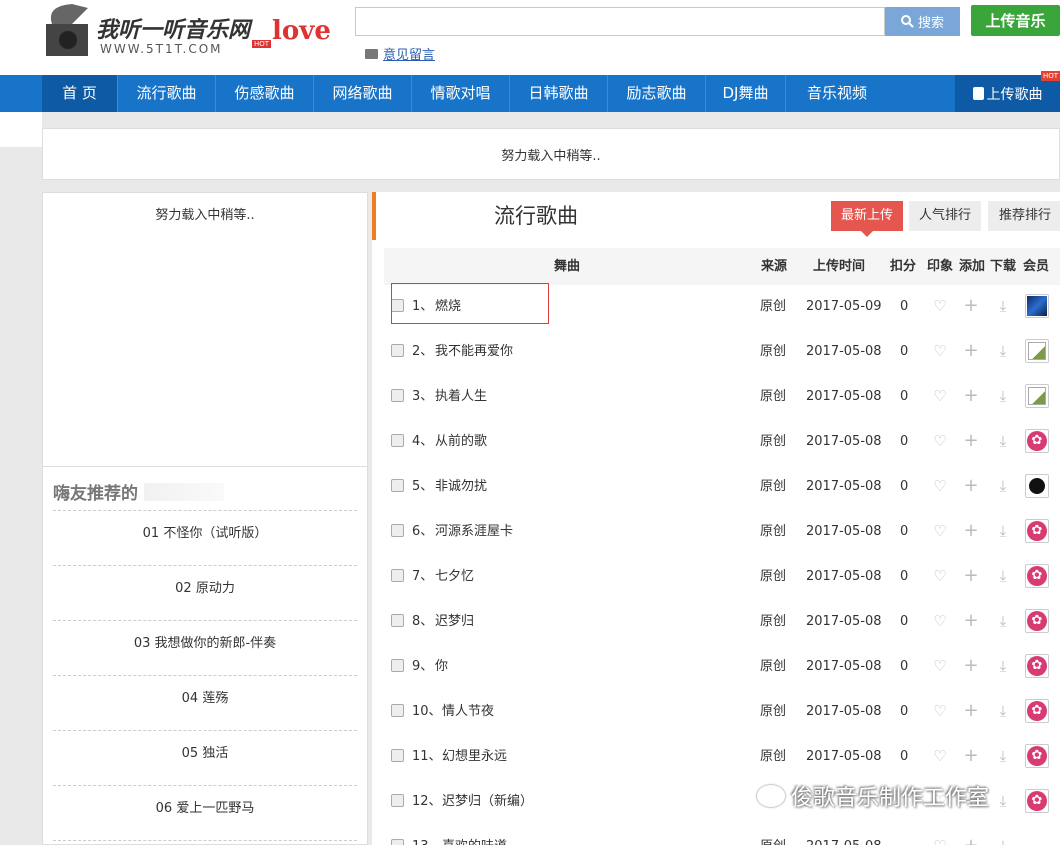  What do you see at coordinates (487, 801) in the screenshot?
I see `song-name-link: 迟梦归（新编）` at bounding box center [487, 801].